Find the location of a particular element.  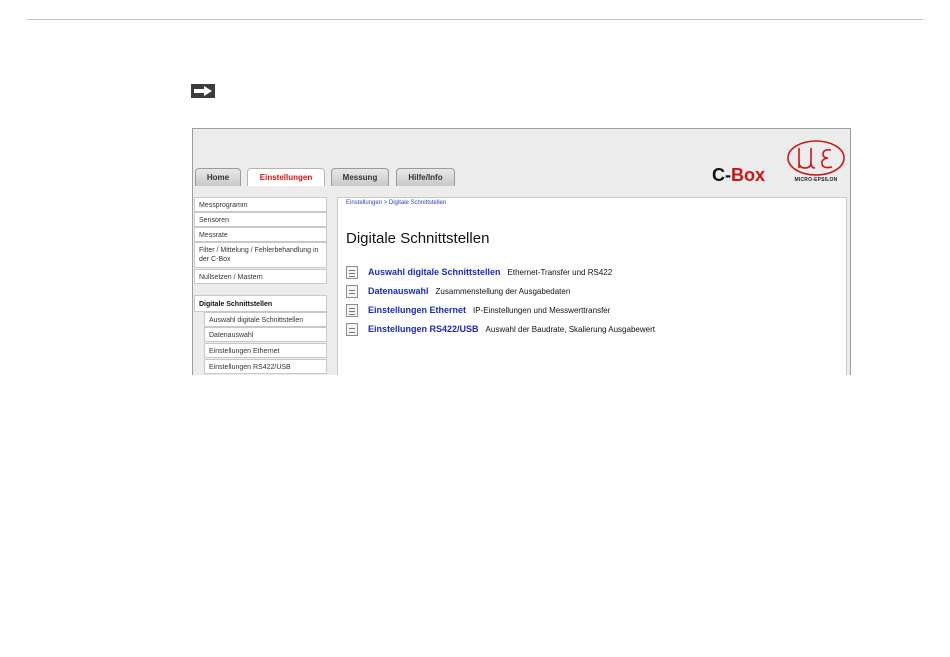

header-divider is located at coordinates (475, 19).